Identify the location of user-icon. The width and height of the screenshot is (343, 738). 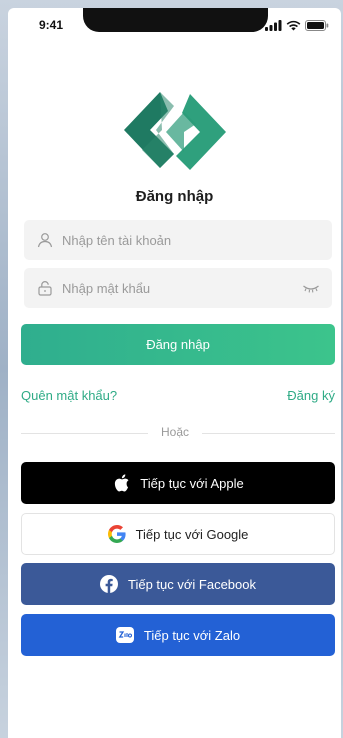
(45, 240).